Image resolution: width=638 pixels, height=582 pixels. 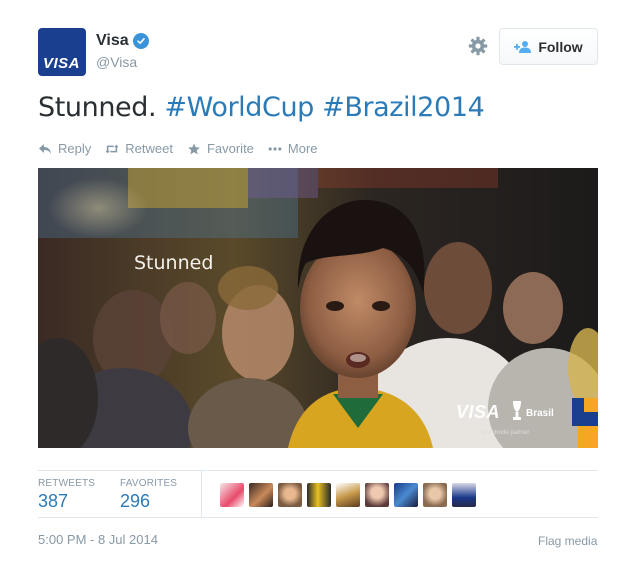 What do you see at coordinates (517, 410) in the screenshot?
I see `trophy-icon` at bounding box center [517, 410].